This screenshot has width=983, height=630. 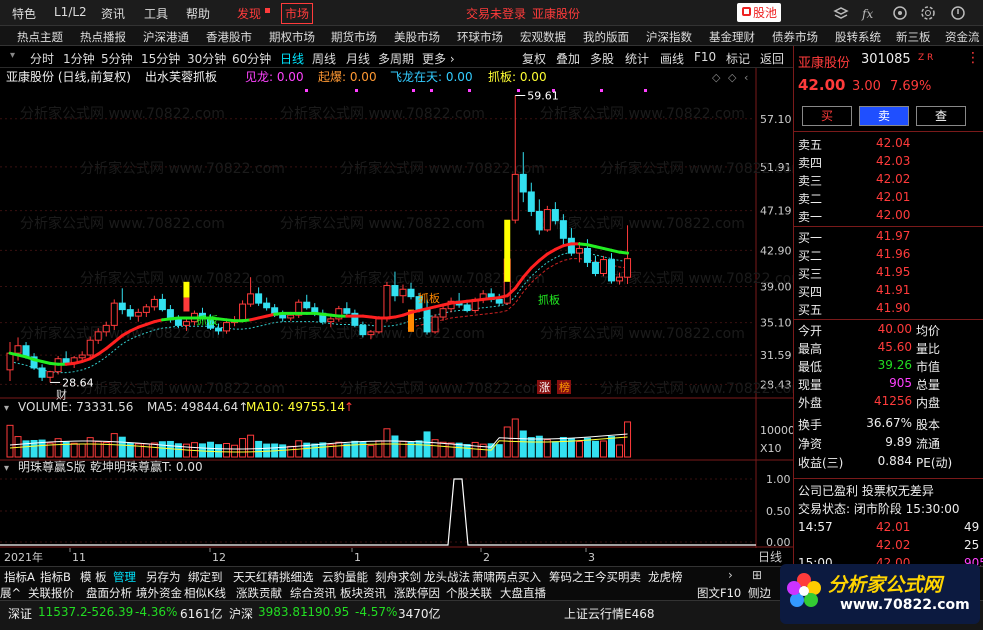 What do you see at coordinates (757, 575) in the screenshot?
I see `grid-icon: ⊞` at bounding box center [757, 575].